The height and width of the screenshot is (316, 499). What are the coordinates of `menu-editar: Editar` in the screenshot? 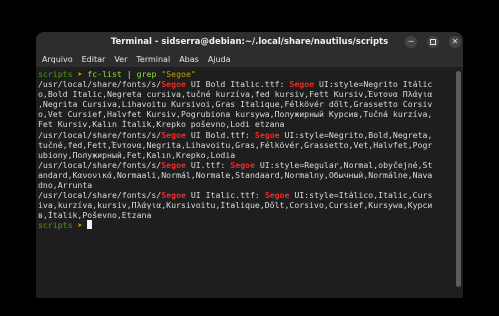 It's located at (95, 59).